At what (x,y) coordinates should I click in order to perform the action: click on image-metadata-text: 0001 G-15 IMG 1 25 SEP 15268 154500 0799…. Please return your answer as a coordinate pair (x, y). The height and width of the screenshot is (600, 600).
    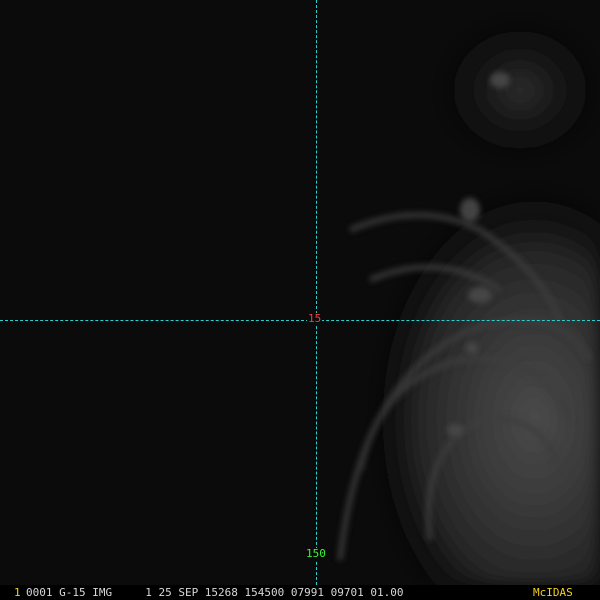
    Looking at the image, I should click on (215, 592).